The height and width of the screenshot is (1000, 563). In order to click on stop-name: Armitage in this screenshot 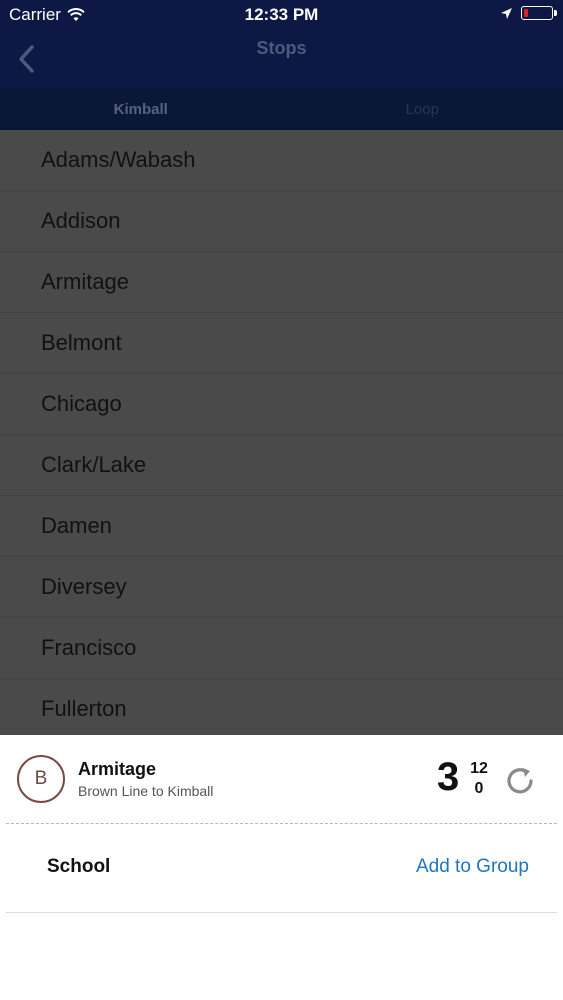, I will do `click(117, 769)`.